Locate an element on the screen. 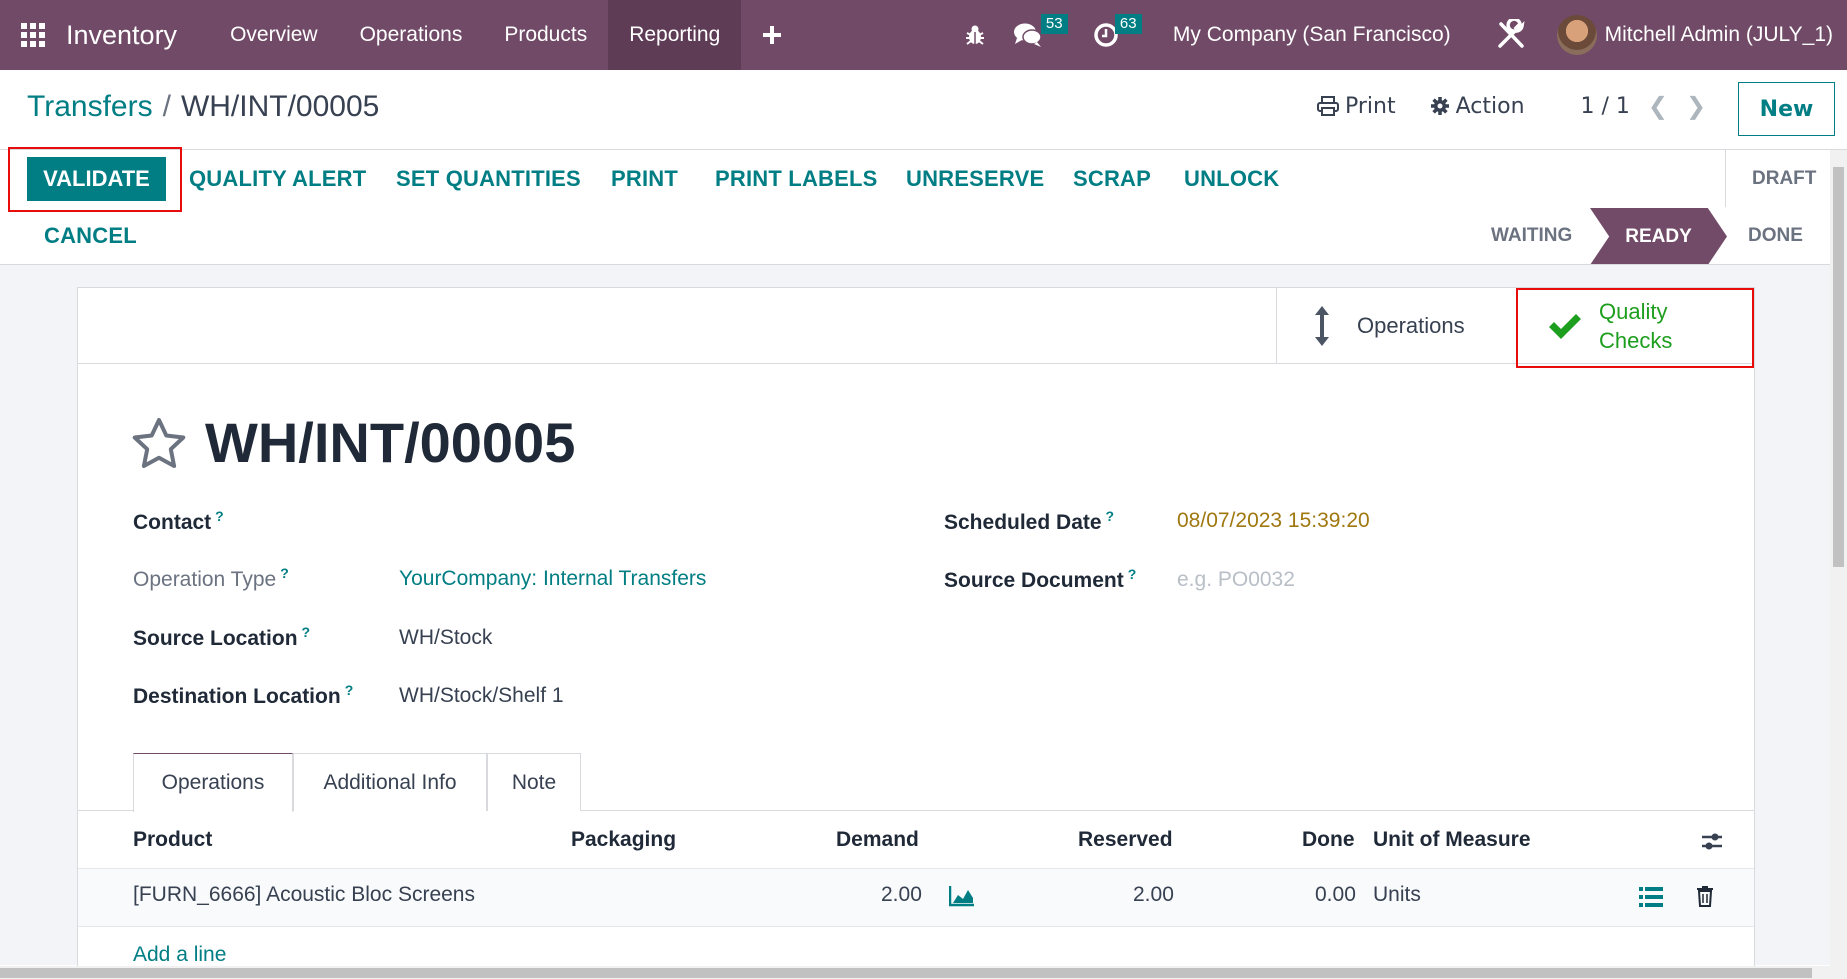  breadcrumb-transfers: Transfers is located at coordinates (90, 107).